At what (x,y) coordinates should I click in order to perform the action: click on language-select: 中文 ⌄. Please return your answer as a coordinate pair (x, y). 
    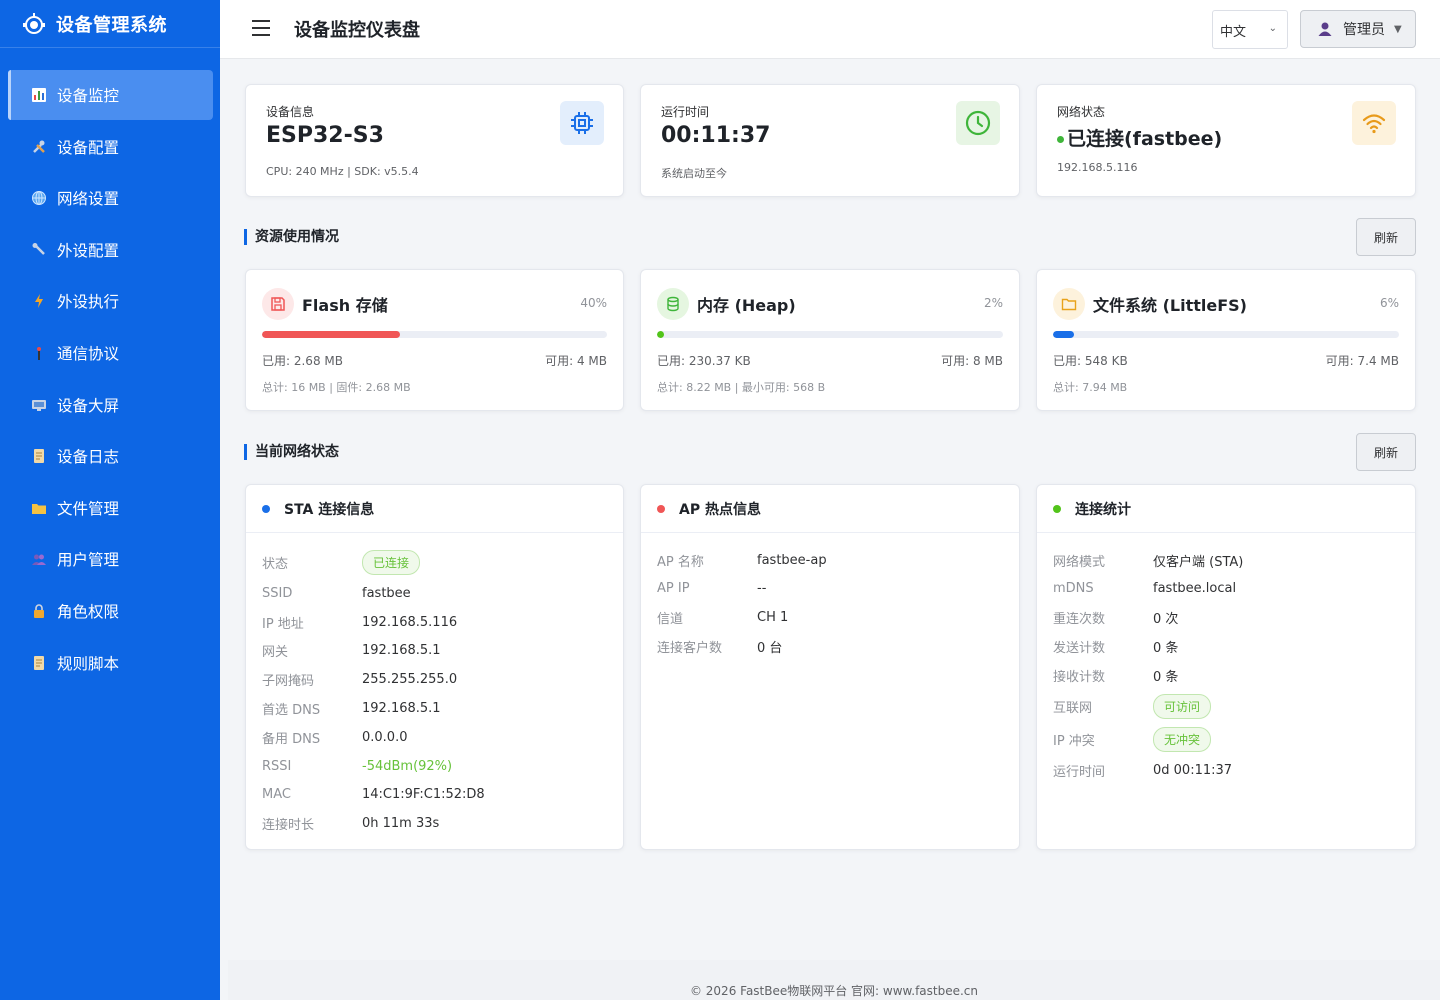
    Looking at the image, I should click on (1250, 29).